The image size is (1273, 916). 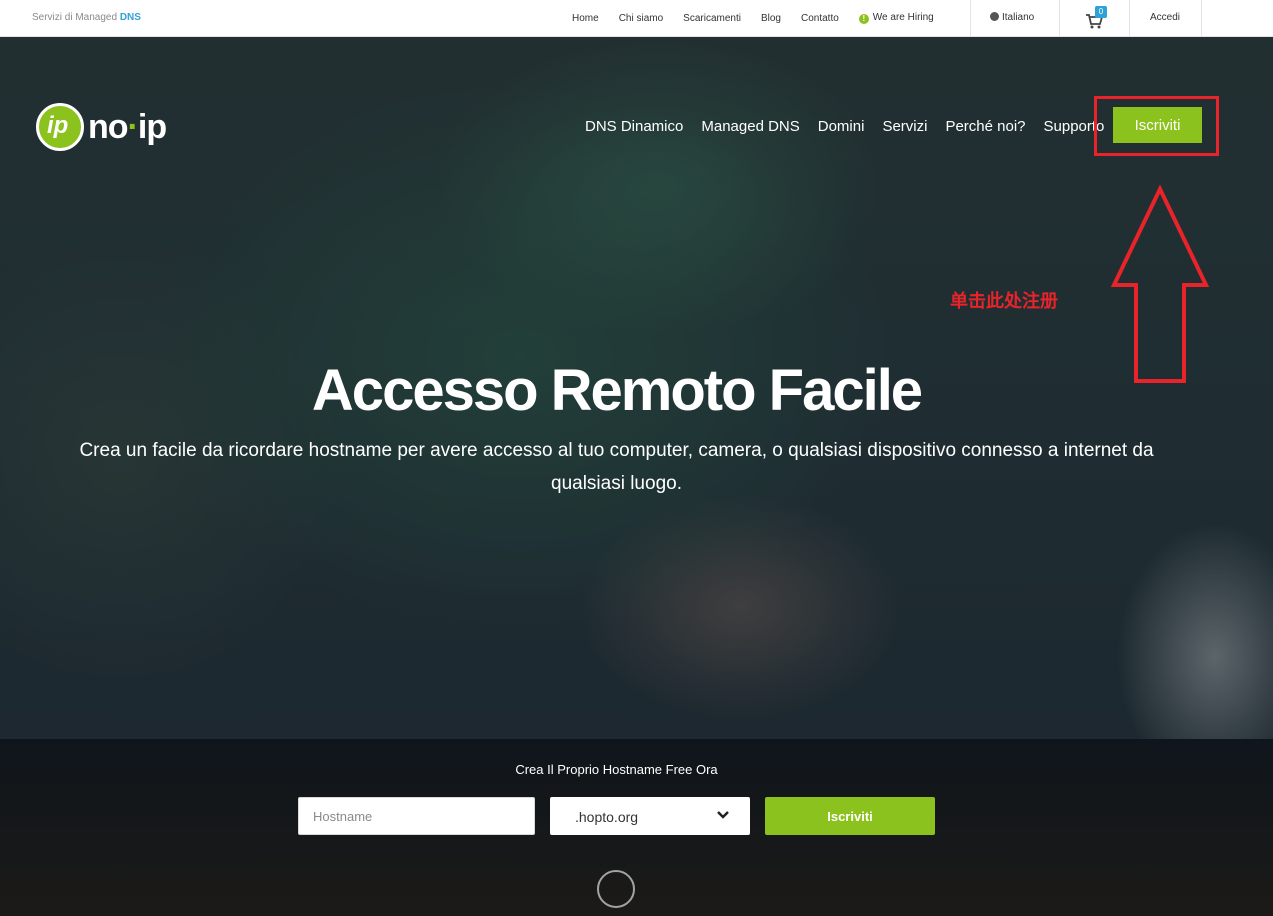 What do you see at coordinates (750, 126) in the screenshot?
I see `nav-item-managed-dns: Managed DNS` at bounding box center [750, 126].